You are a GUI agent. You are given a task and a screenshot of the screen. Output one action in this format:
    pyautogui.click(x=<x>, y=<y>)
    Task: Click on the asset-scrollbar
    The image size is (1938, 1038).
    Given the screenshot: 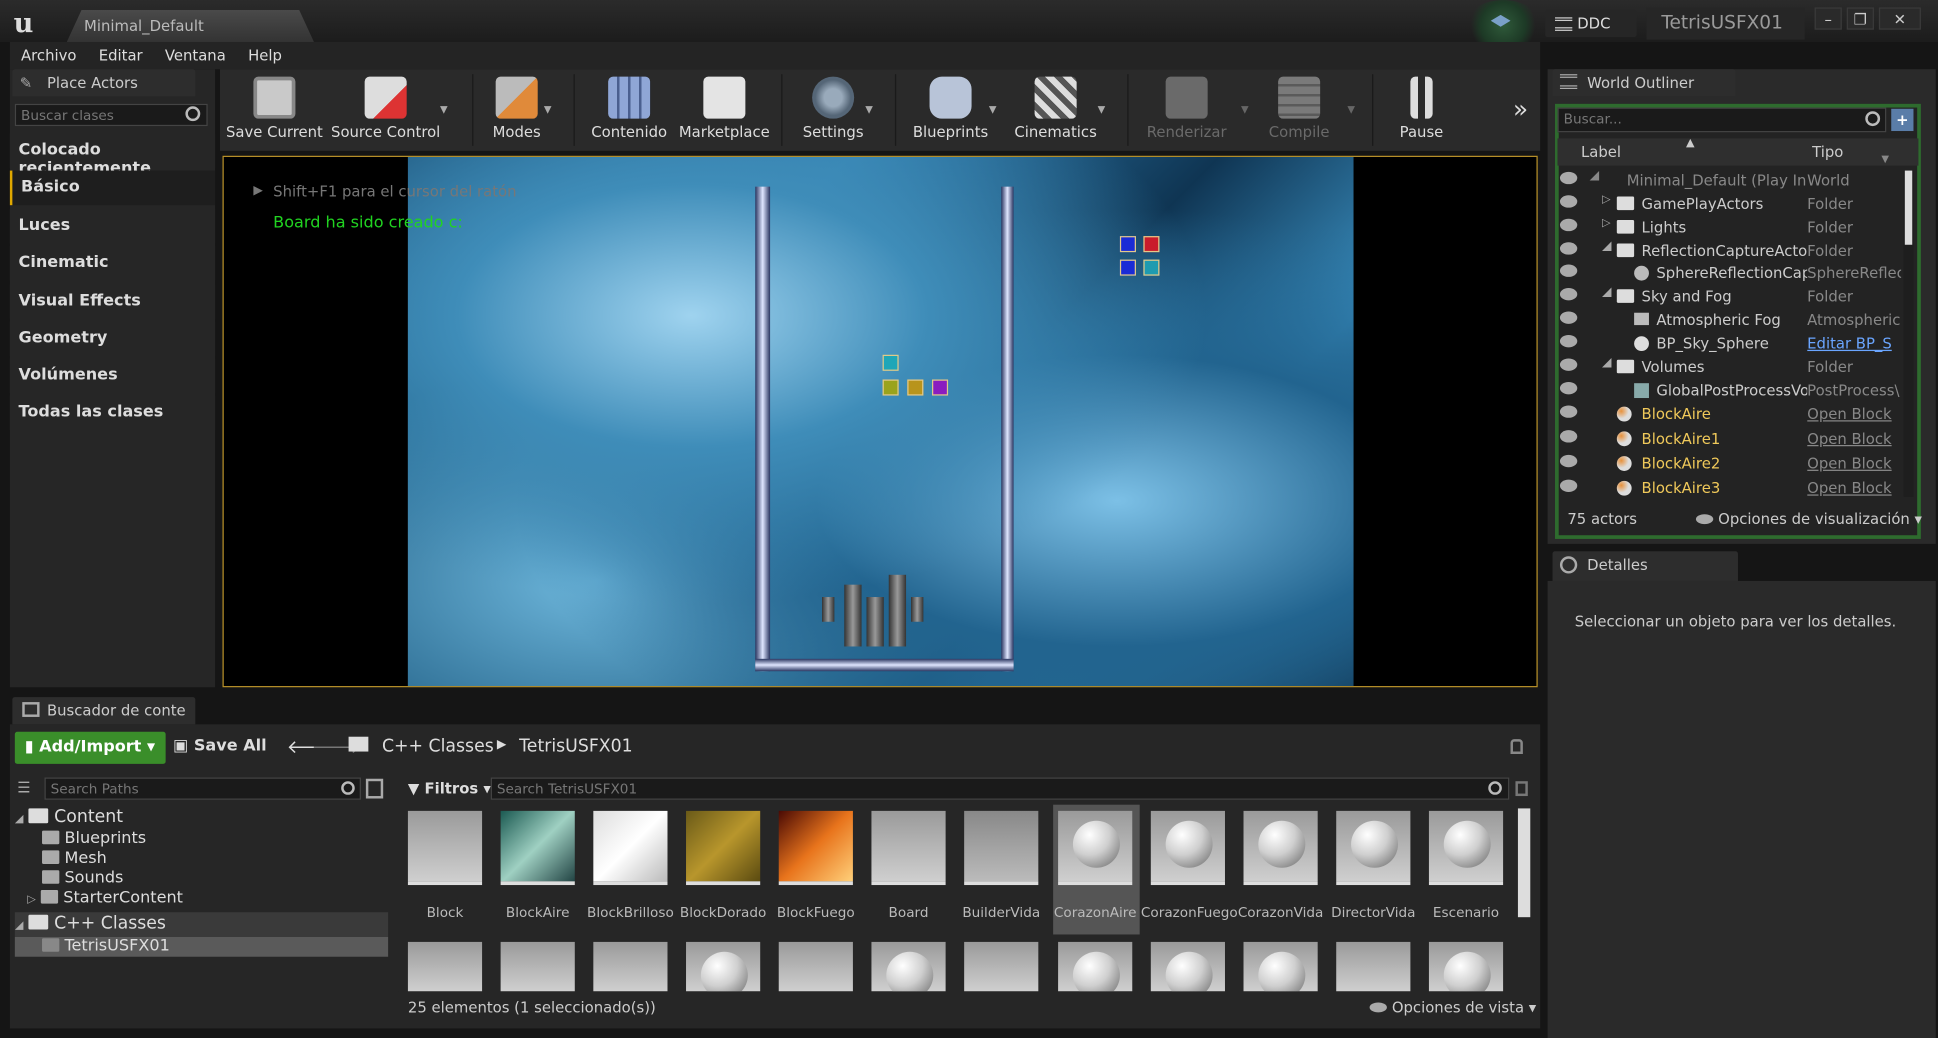 What is the action you would take?
    pyautogui.click(x=1524, y=863)
    